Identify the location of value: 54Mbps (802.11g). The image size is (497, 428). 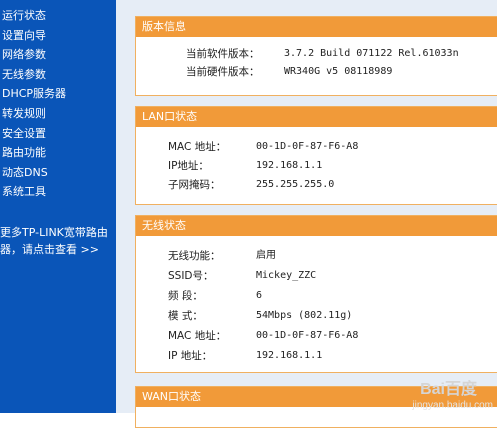
(304, 315).